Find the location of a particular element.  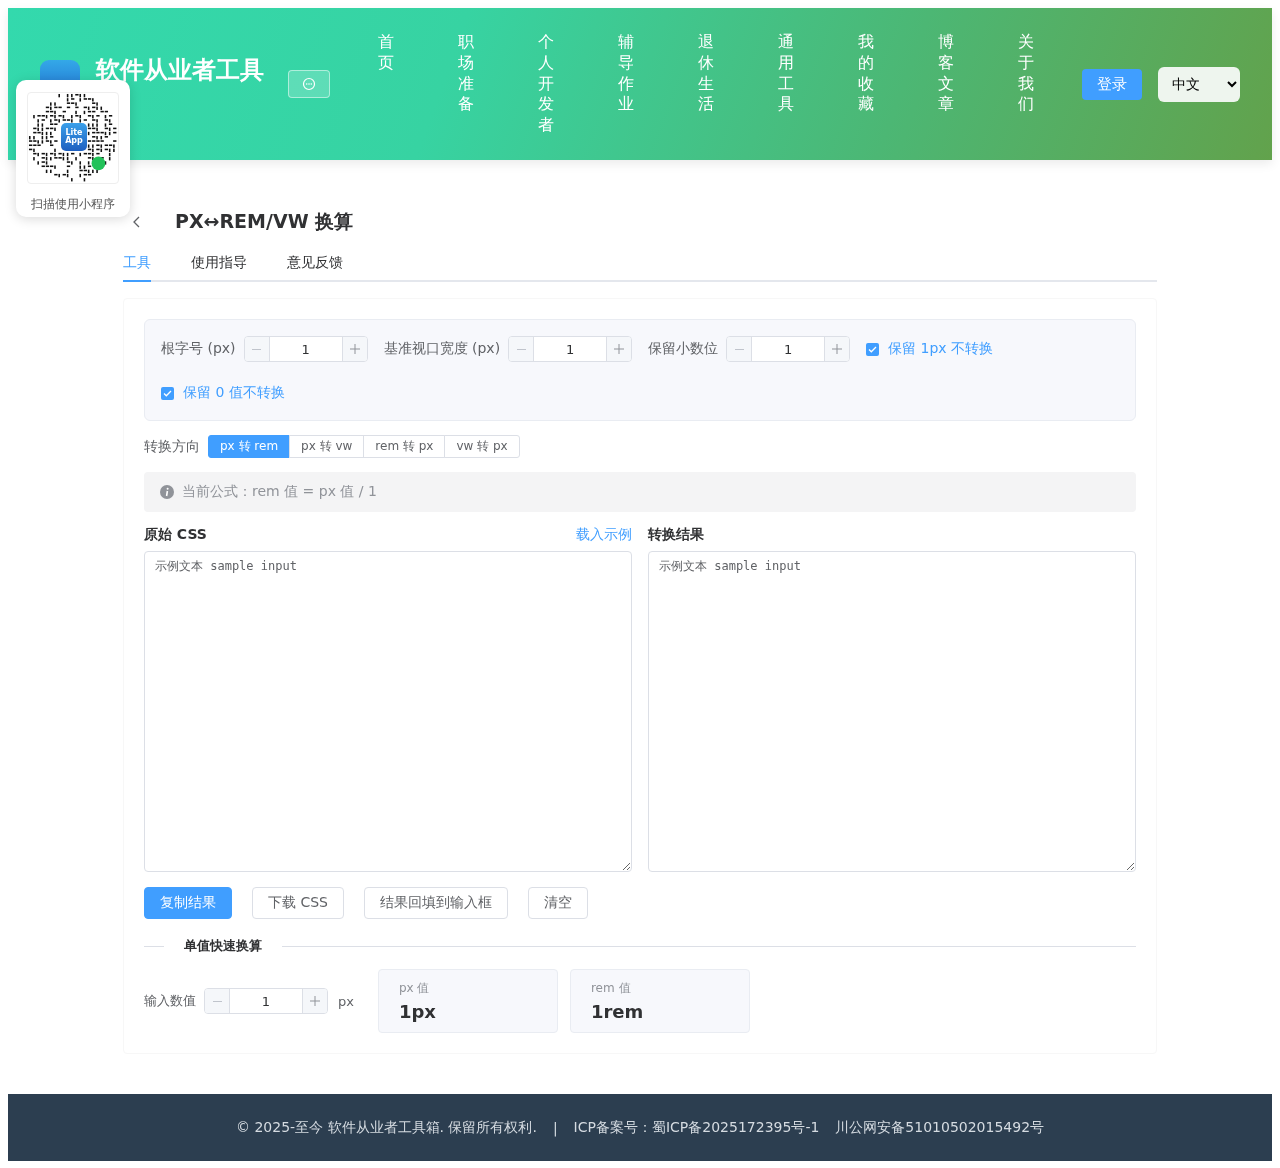

chat-button is located at coordinates (309, 84).